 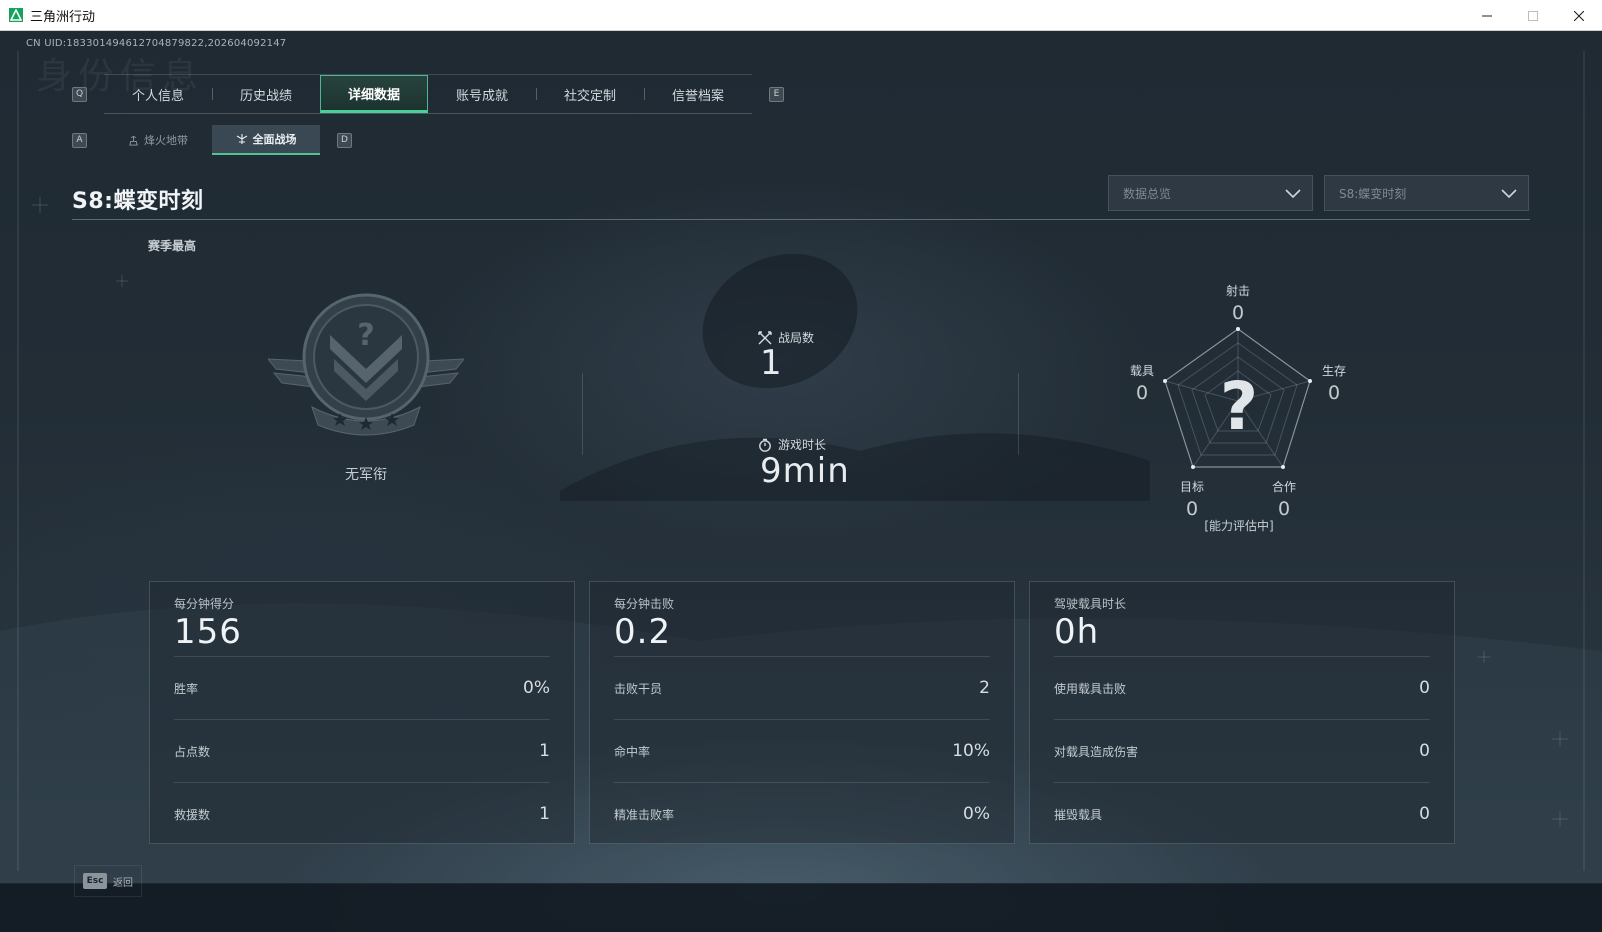 What do you see at coordinates (1090, 604) in the screenshot?
I see `card-head-label: 驾驶载具时长` at bounding box center [1090, 604].